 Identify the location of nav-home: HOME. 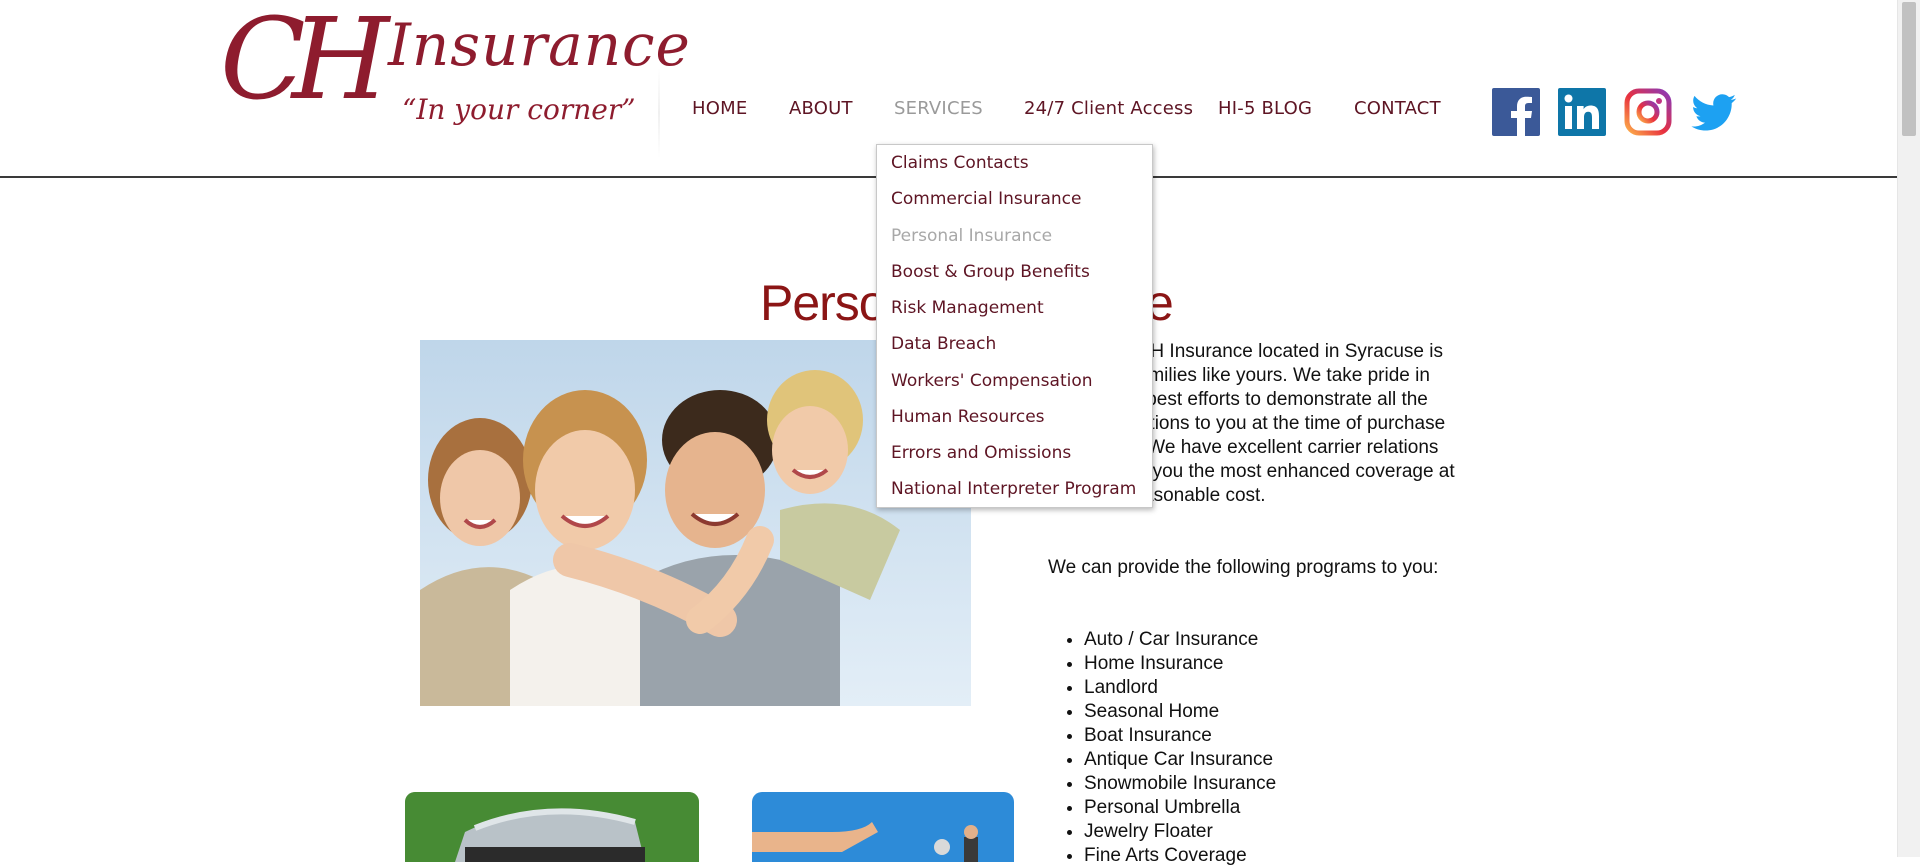
(719, 108).